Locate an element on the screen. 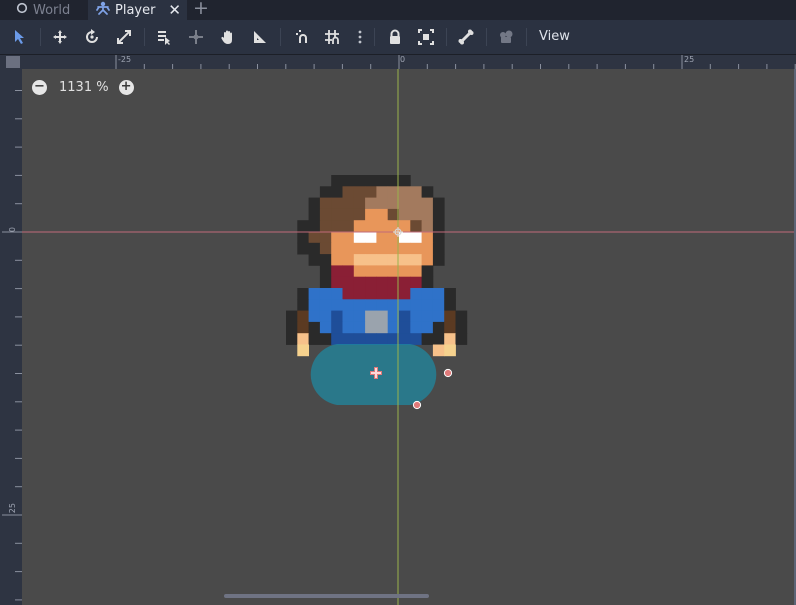 The width and height of the screenshot is (796, 605). ruler-vertical: 0 25 is located at coordinates (11, 337).